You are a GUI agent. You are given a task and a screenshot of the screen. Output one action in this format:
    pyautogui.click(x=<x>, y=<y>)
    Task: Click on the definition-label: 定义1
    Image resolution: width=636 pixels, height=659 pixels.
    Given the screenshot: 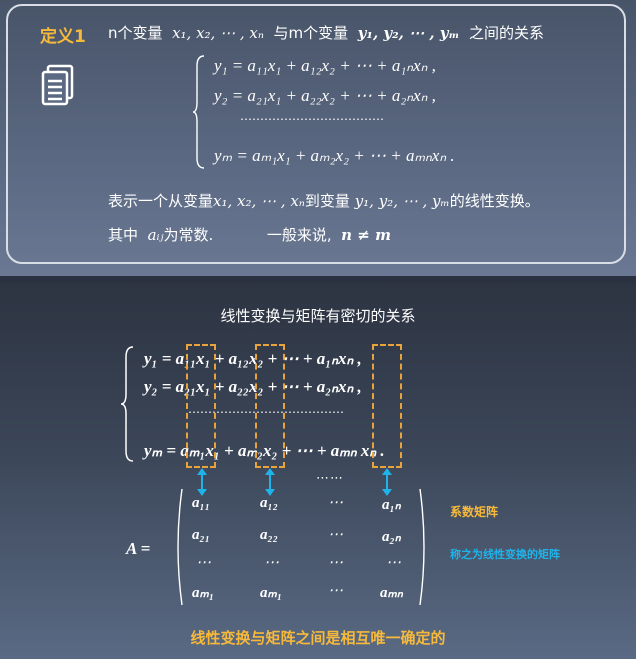 What is the action you would take?
    pyautogui.click(x=63, y=37)
    